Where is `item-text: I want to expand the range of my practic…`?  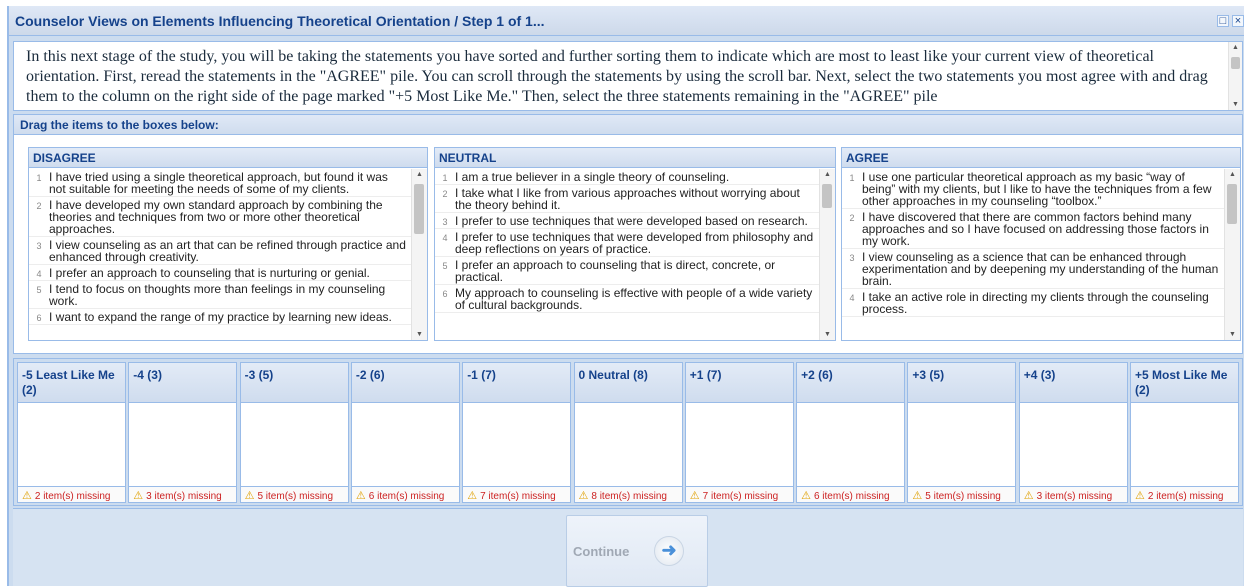 item-text: I want to expand the range of my practic… is located at coordinates (220, 317).